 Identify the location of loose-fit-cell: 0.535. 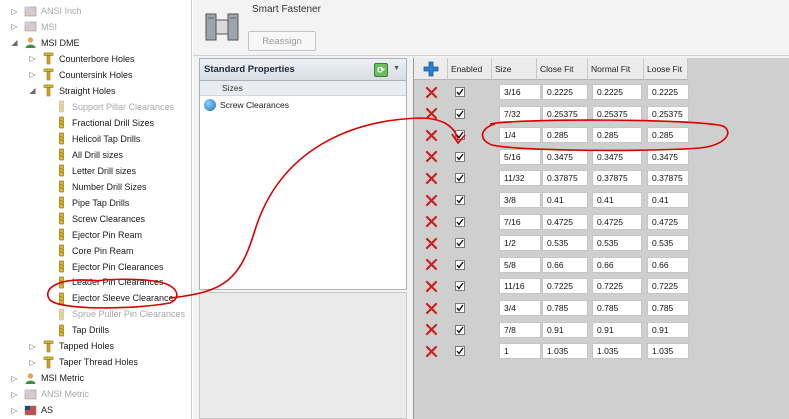
(668, 243).